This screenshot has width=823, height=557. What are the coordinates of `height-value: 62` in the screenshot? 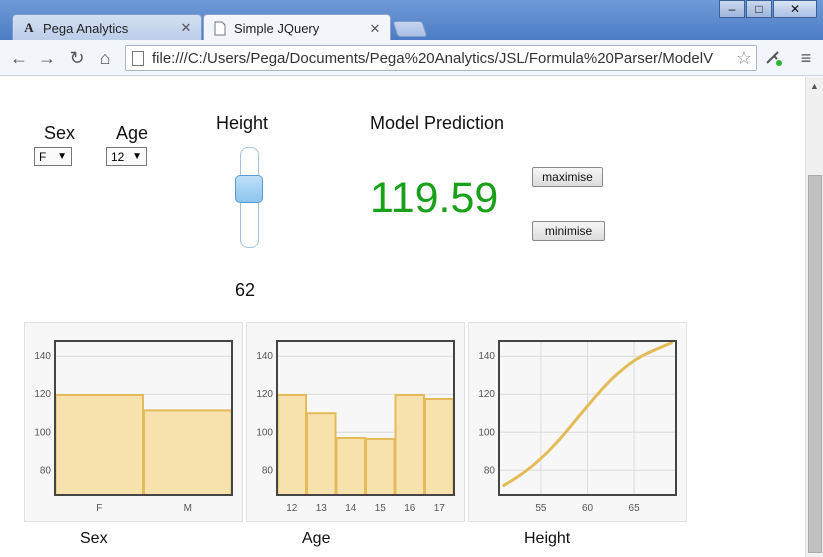 It's located at (245, 290).